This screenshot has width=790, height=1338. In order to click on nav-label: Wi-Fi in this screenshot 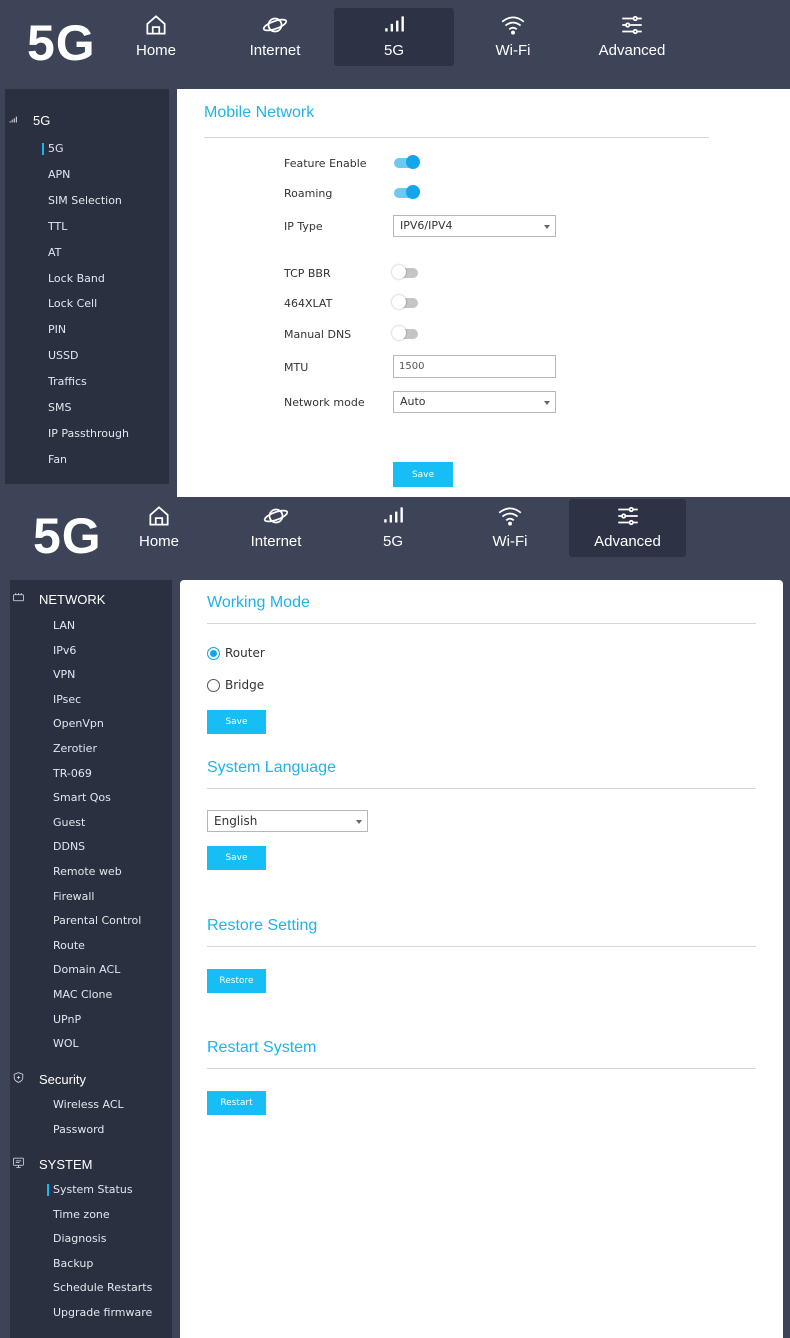, I will do `click(513, 50)`.